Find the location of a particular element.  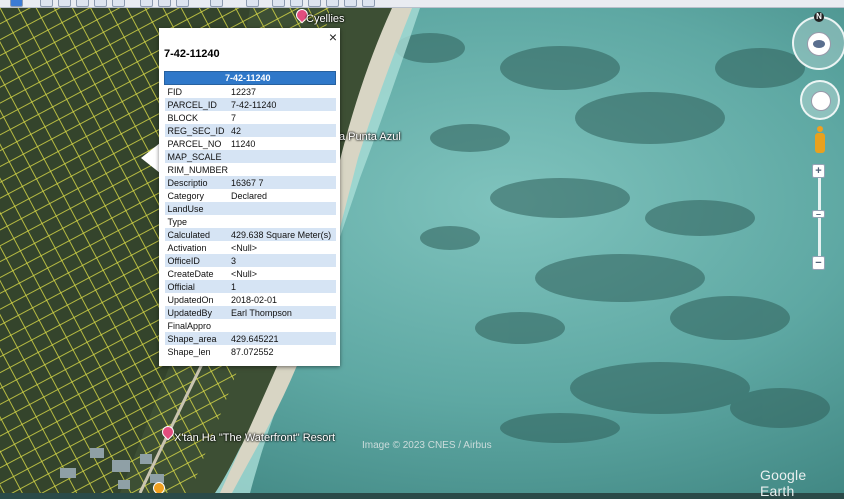

attribute-field: OfficeID is located at coordinates (196, 260).